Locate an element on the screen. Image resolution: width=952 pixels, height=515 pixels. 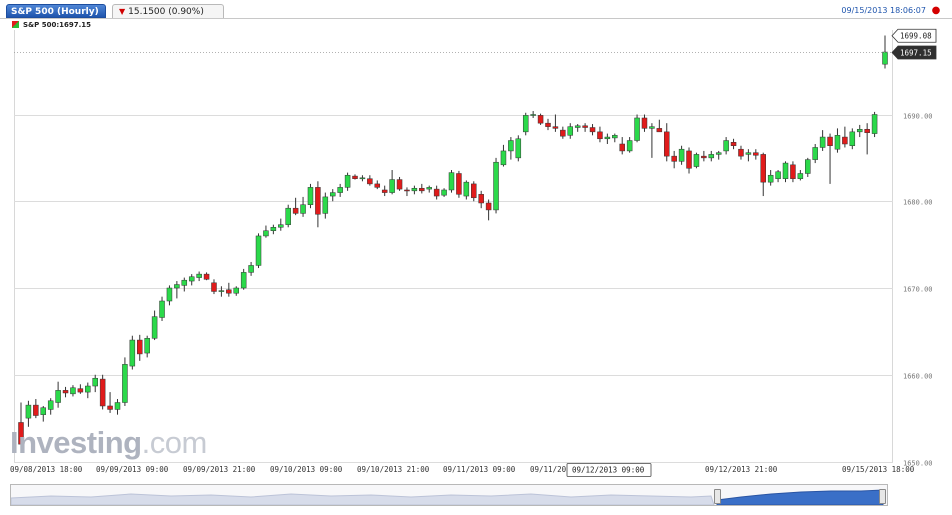
navigator-left-handle is located at coordinates (717, 496).